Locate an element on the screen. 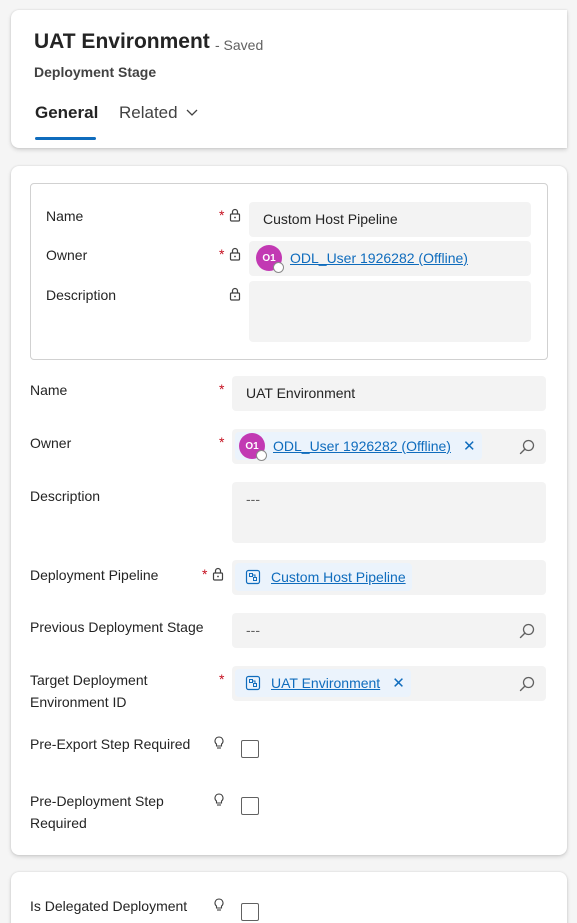 The width and height of the screenshot is (577, 923). qv-description-field is located at coordinates (390, 311).